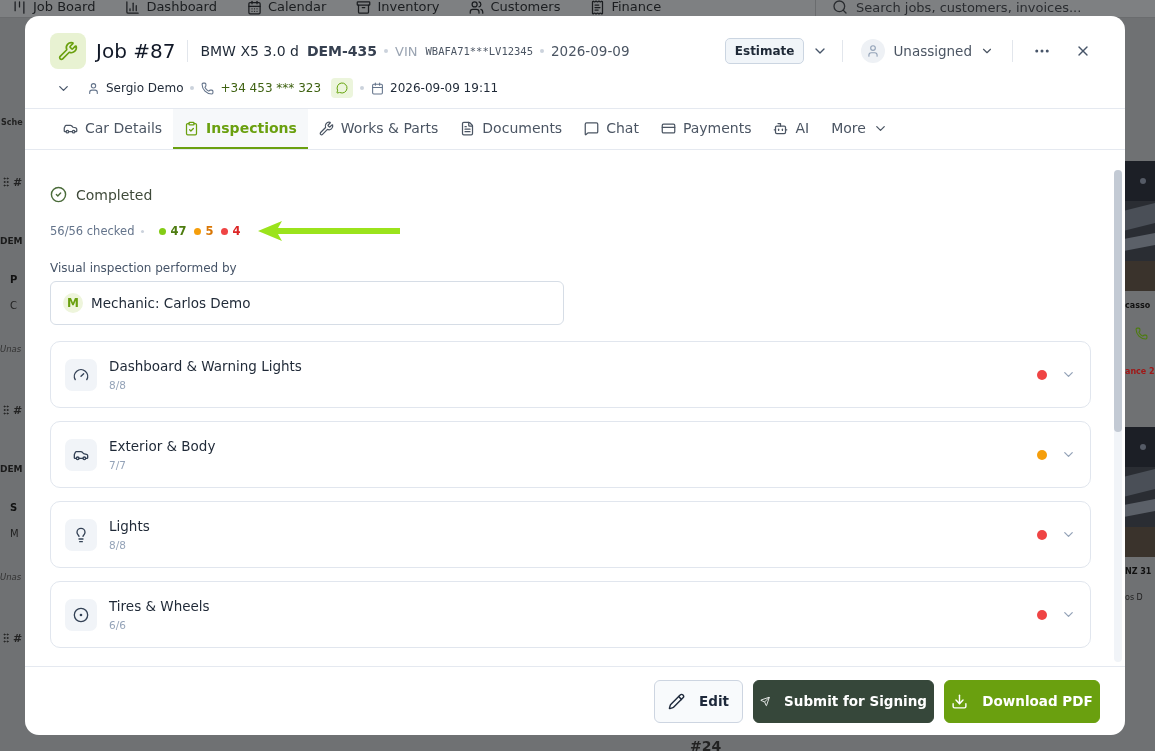 The image size is (1155, 751). Describe the element at coordinates (570, 374) in the screenshot. I see `inspection-section: Dashboard & Warning Lights 8/8` at that location.